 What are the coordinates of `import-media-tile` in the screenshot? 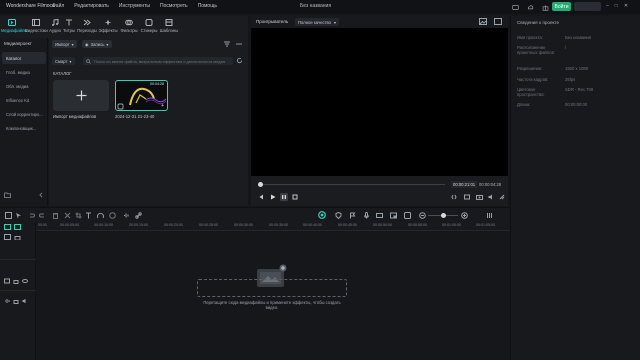 It's located at (81, 95).